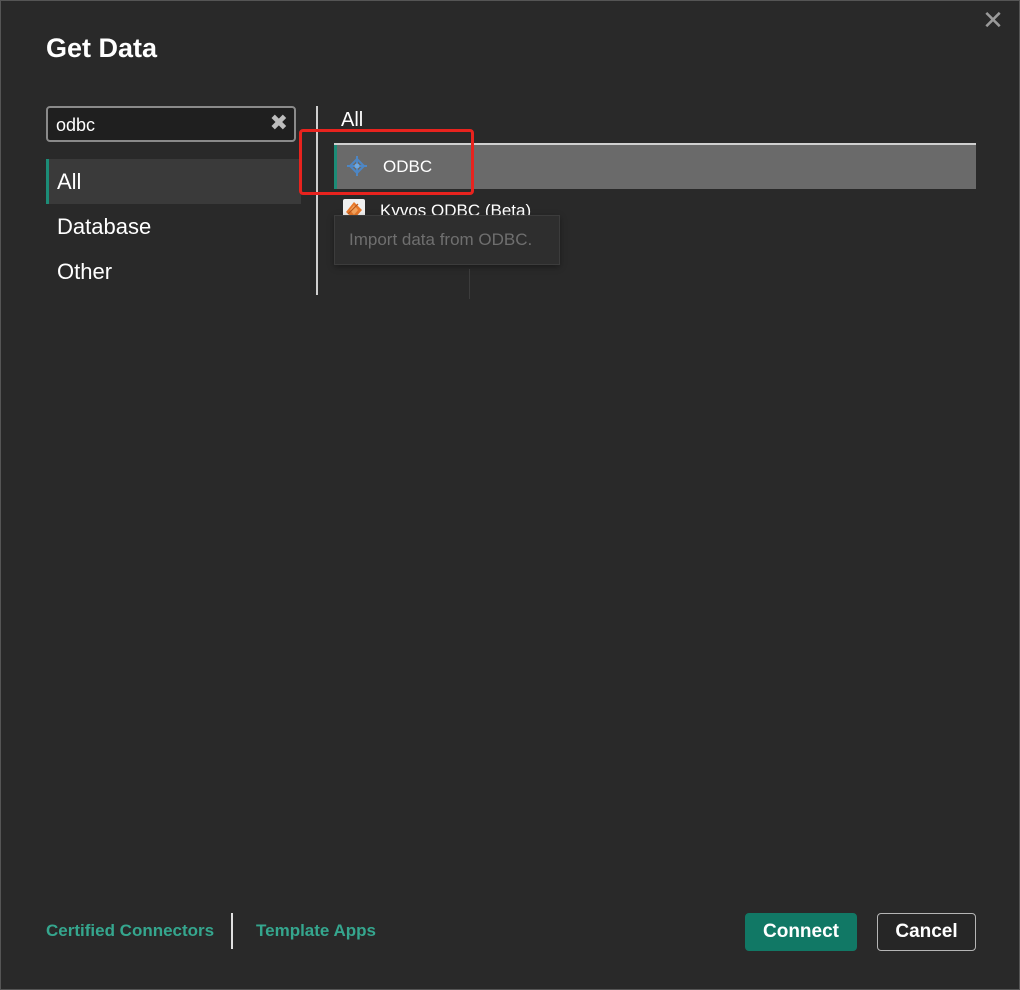 The image size is (1020, 990). I want to click on clear-search-icon: ✖, so click(279, 123).